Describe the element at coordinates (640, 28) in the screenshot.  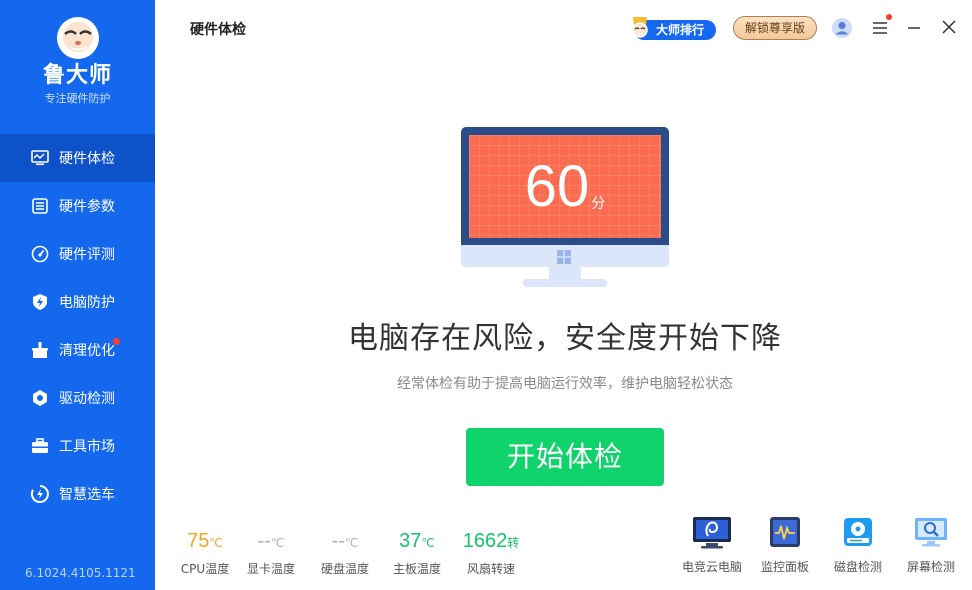
I see `trophy-icon` at that location.